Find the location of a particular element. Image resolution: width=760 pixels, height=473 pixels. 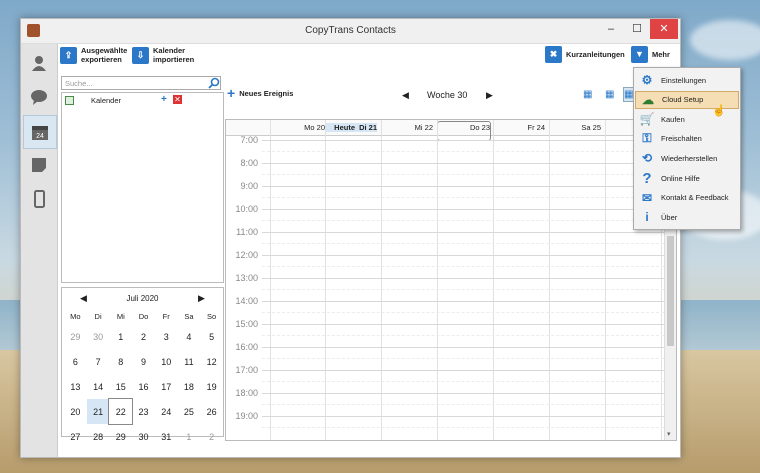

mini-day: 23 is located at coordinates (143, 411).